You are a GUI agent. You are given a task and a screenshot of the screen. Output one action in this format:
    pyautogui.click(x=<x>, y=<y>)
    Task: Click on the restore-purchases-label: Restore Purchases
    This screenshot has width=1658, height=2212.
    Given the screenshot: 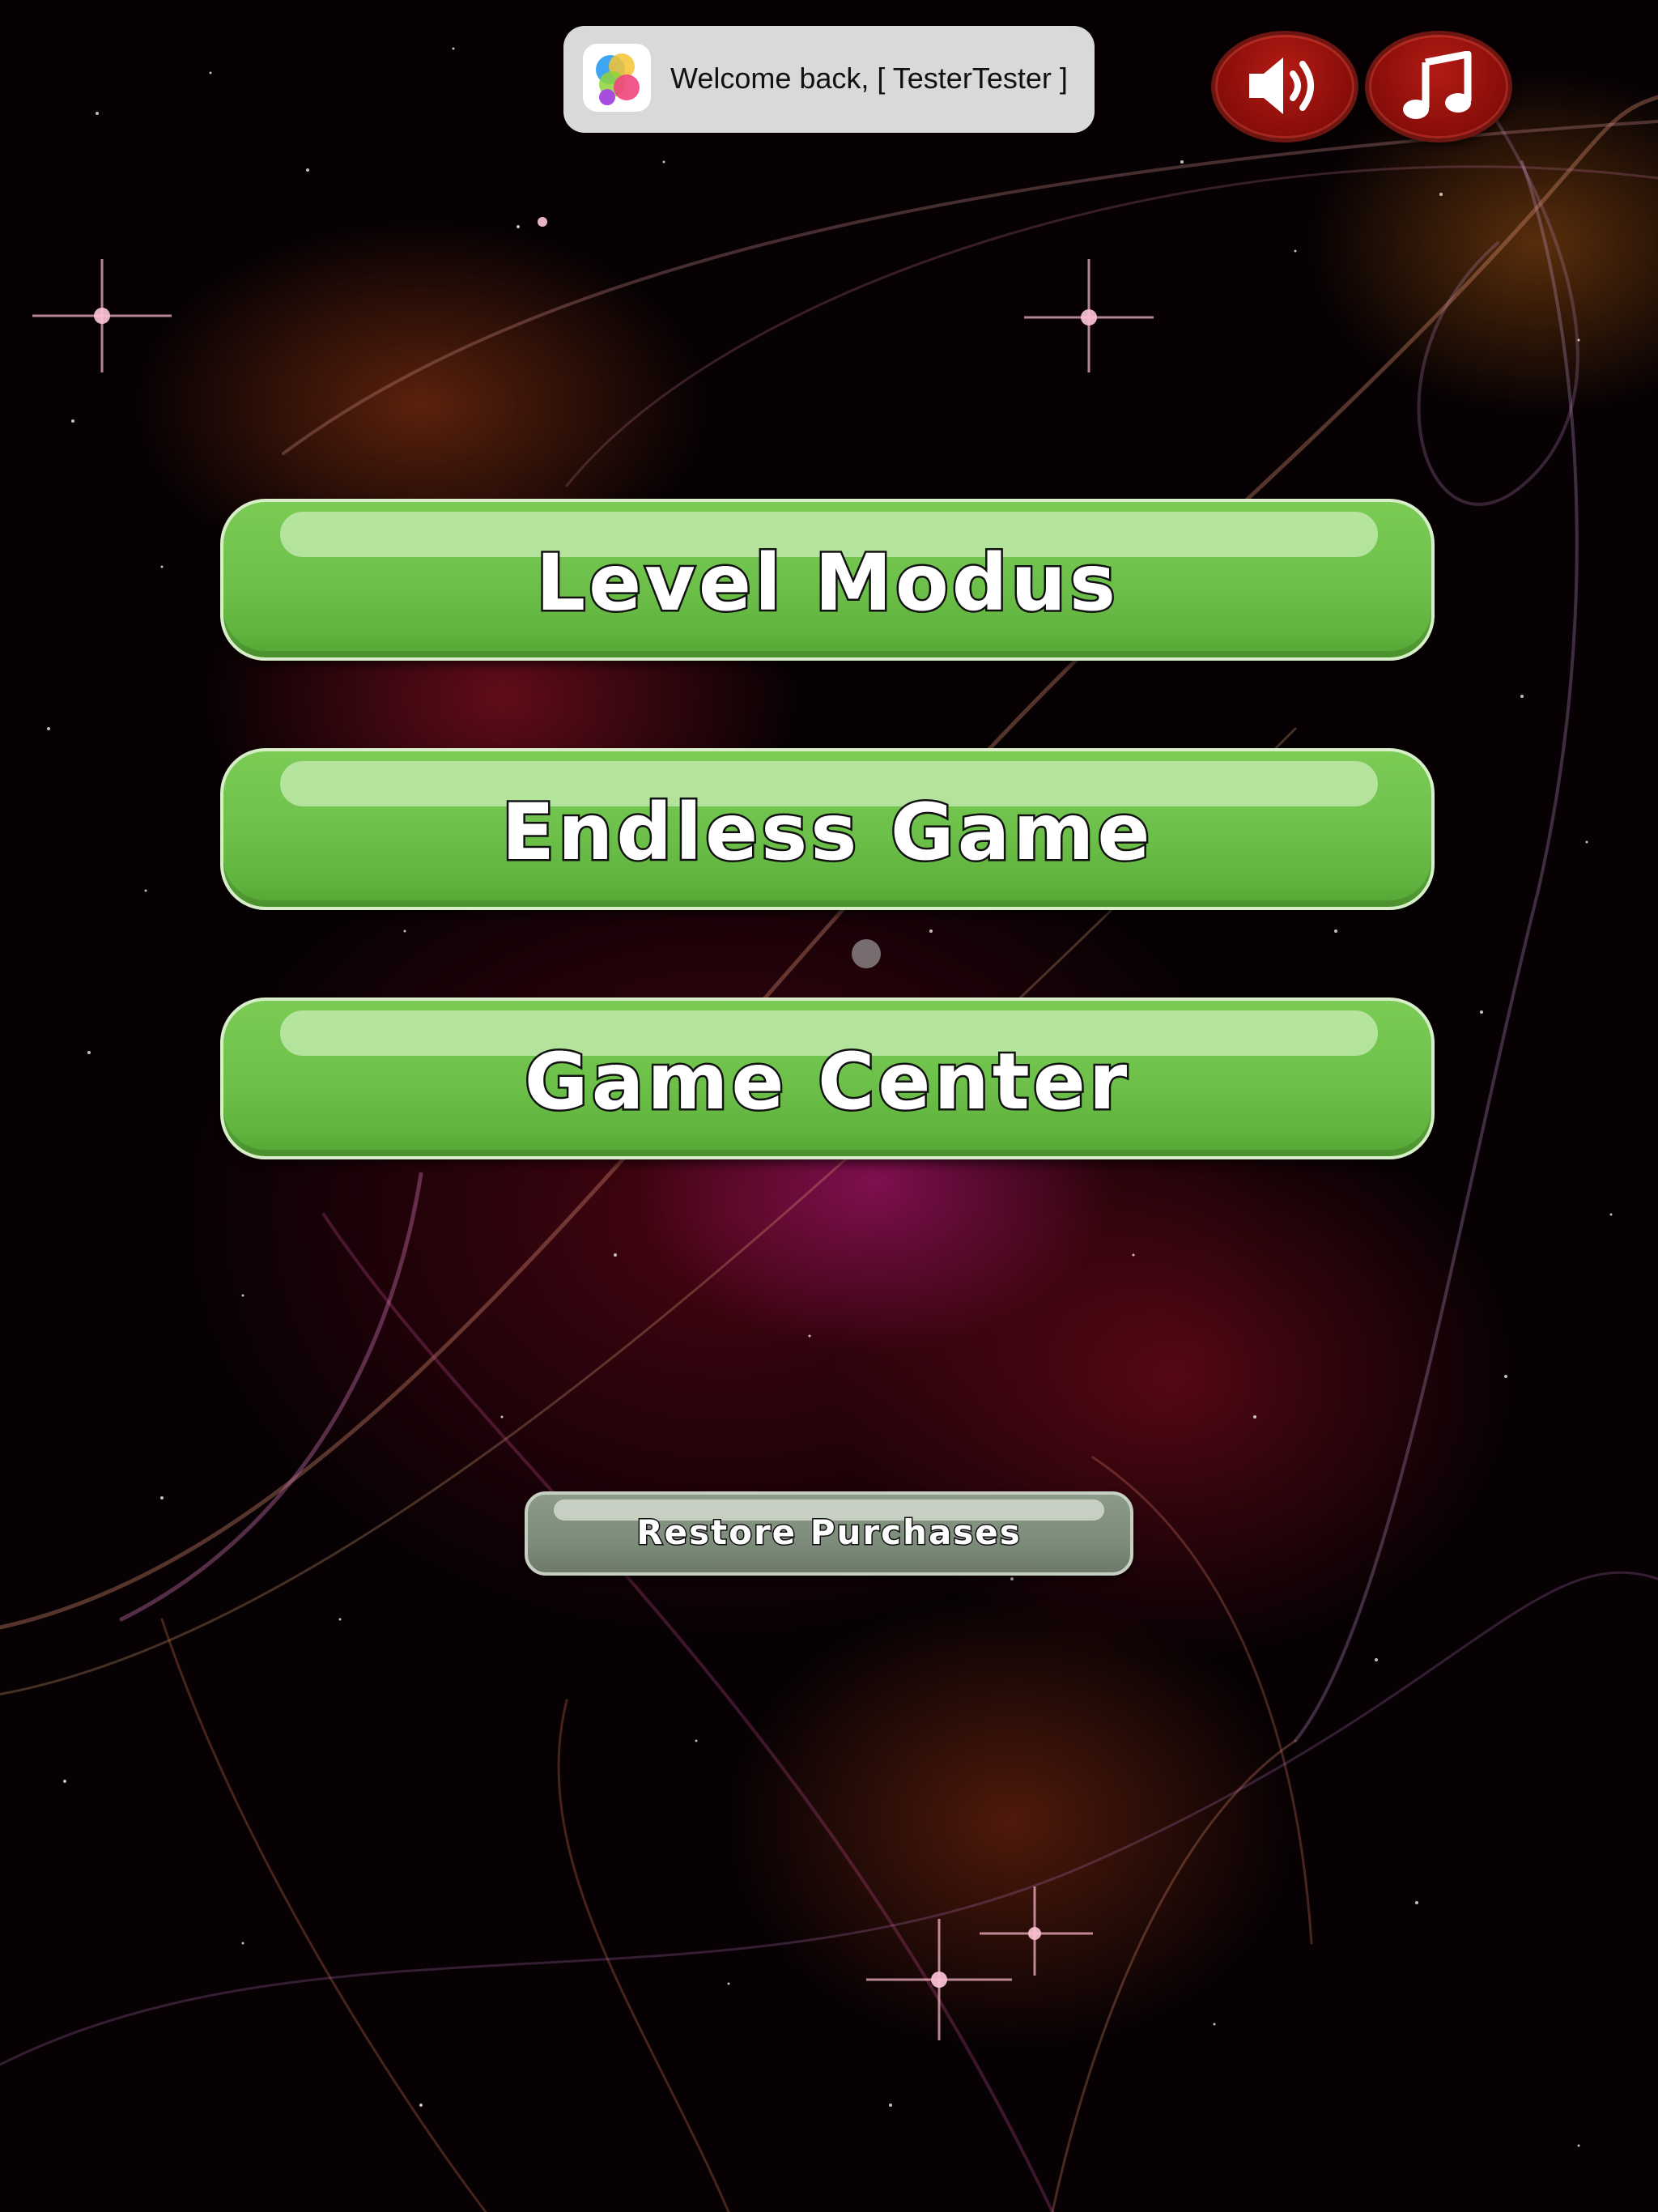 What is the action you would take?
    pyautogui.click(x=829, y=1532)
    